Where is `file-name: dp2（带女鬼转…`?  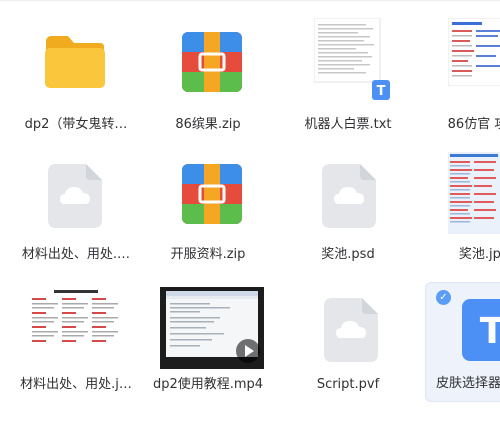
file-name: dp2（带女鬼转… is located at coordinates (76, 124).